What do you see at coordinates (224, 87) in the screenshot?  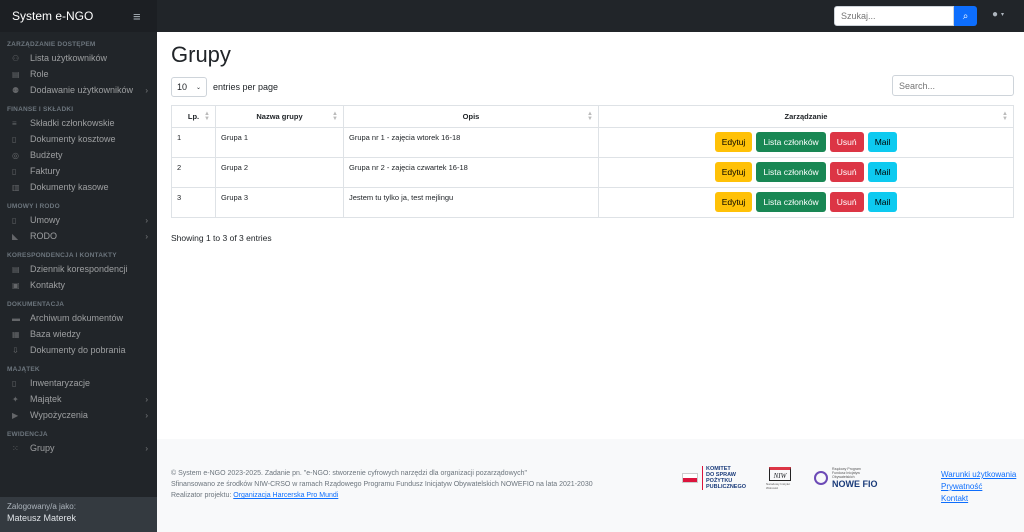 I see `entries-length: 10 ⌄ entries per page` at bounding box center [224, 87].